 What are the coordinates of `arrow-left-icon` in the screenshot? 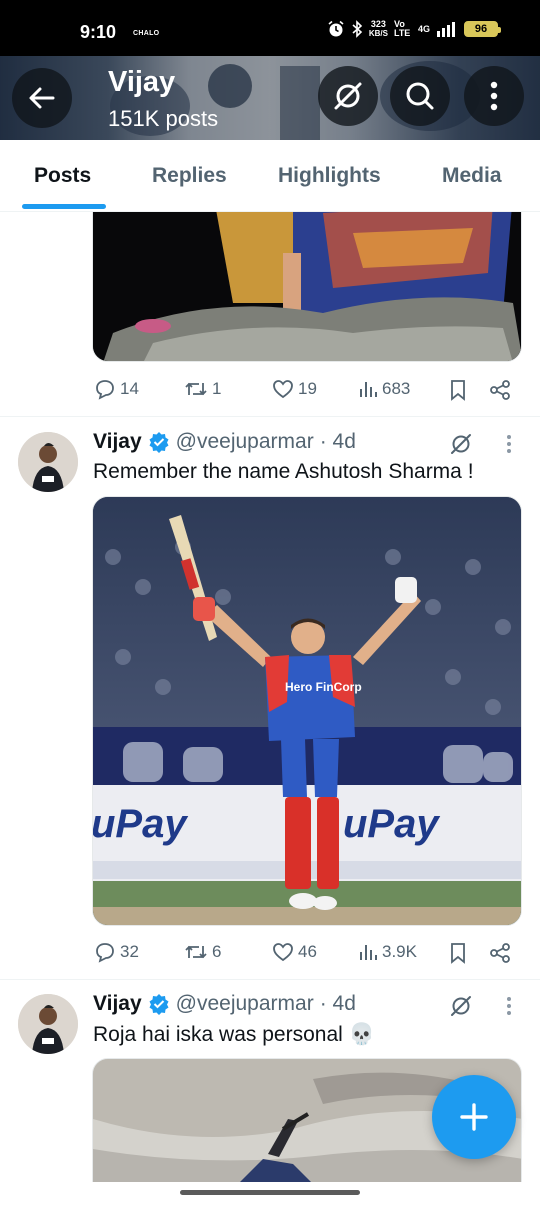 It's located at (42, 98).